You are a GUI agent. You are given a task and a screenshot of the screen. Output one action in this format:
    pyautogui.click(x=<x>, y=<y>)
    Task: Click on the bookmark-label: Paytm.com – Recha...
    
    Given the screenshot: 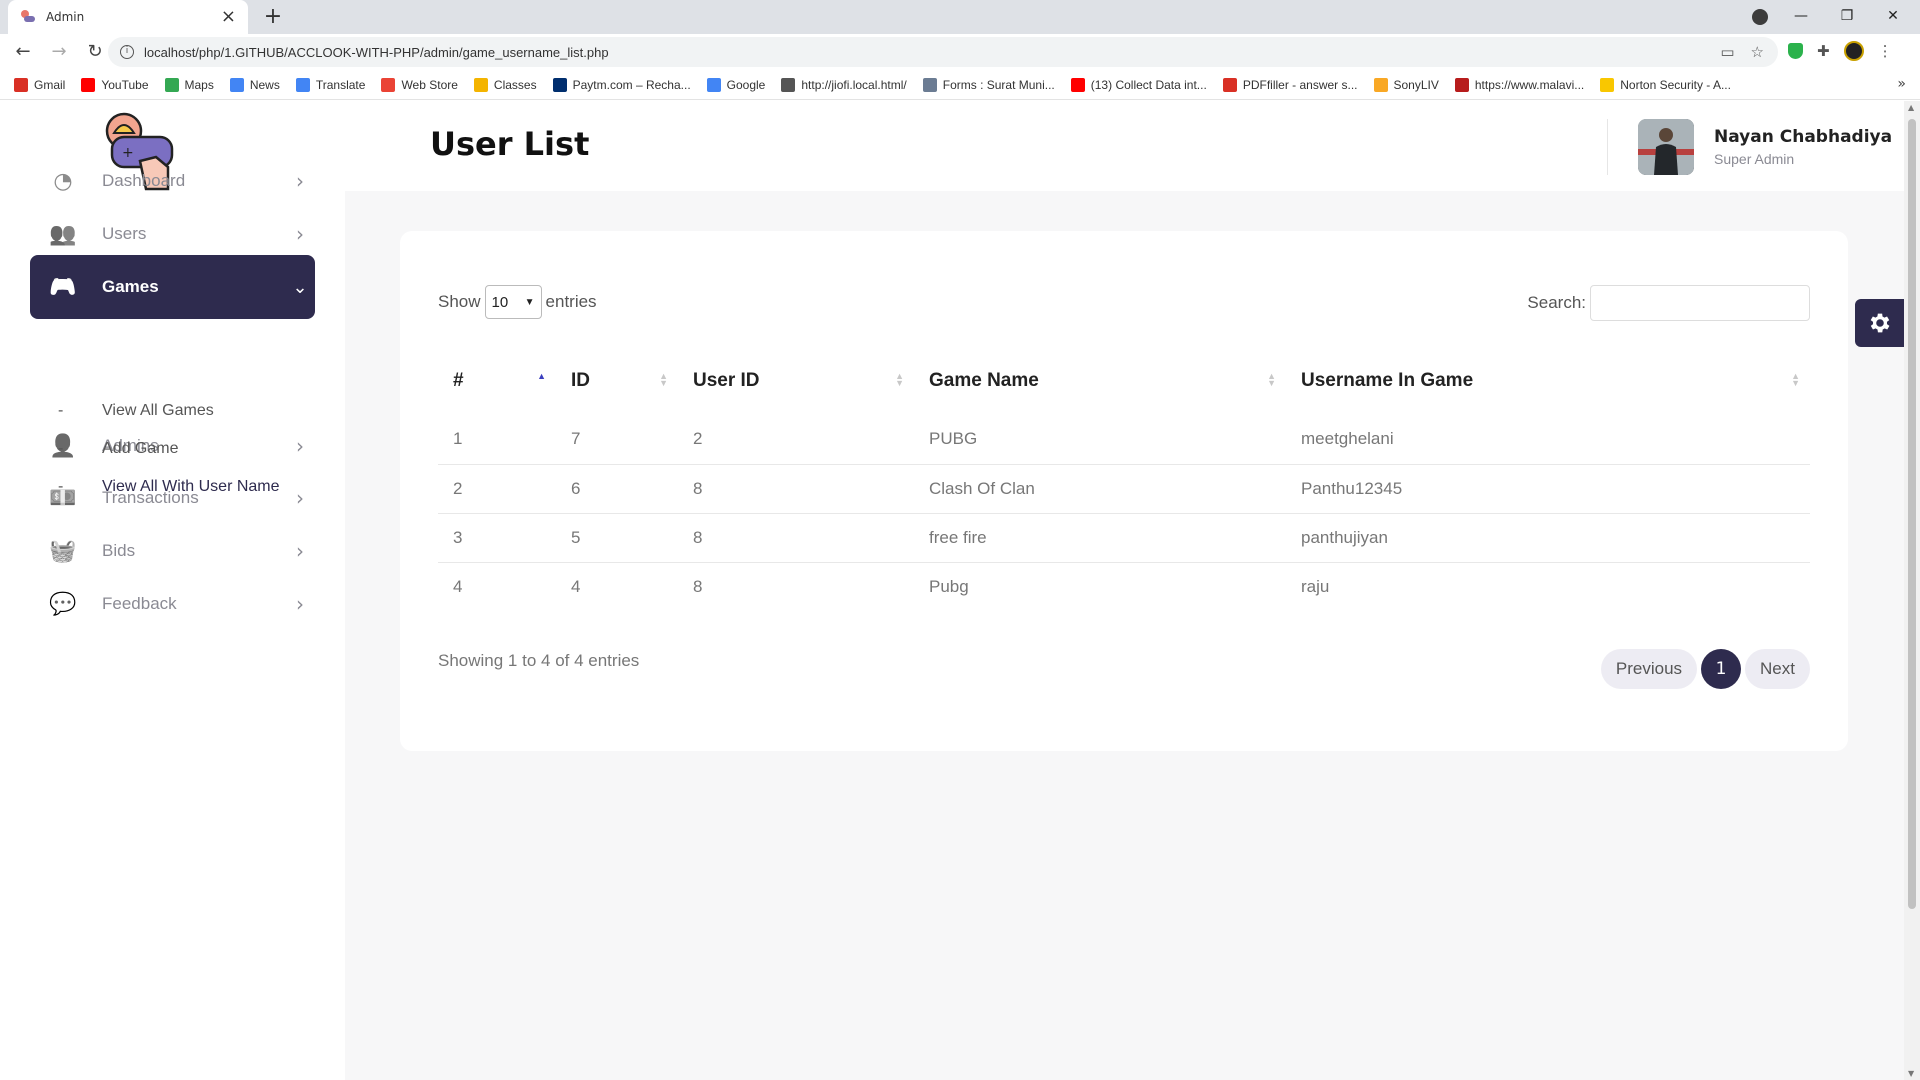 What is the action you would take?
    pyautogui.click(x=631, y=84)
    